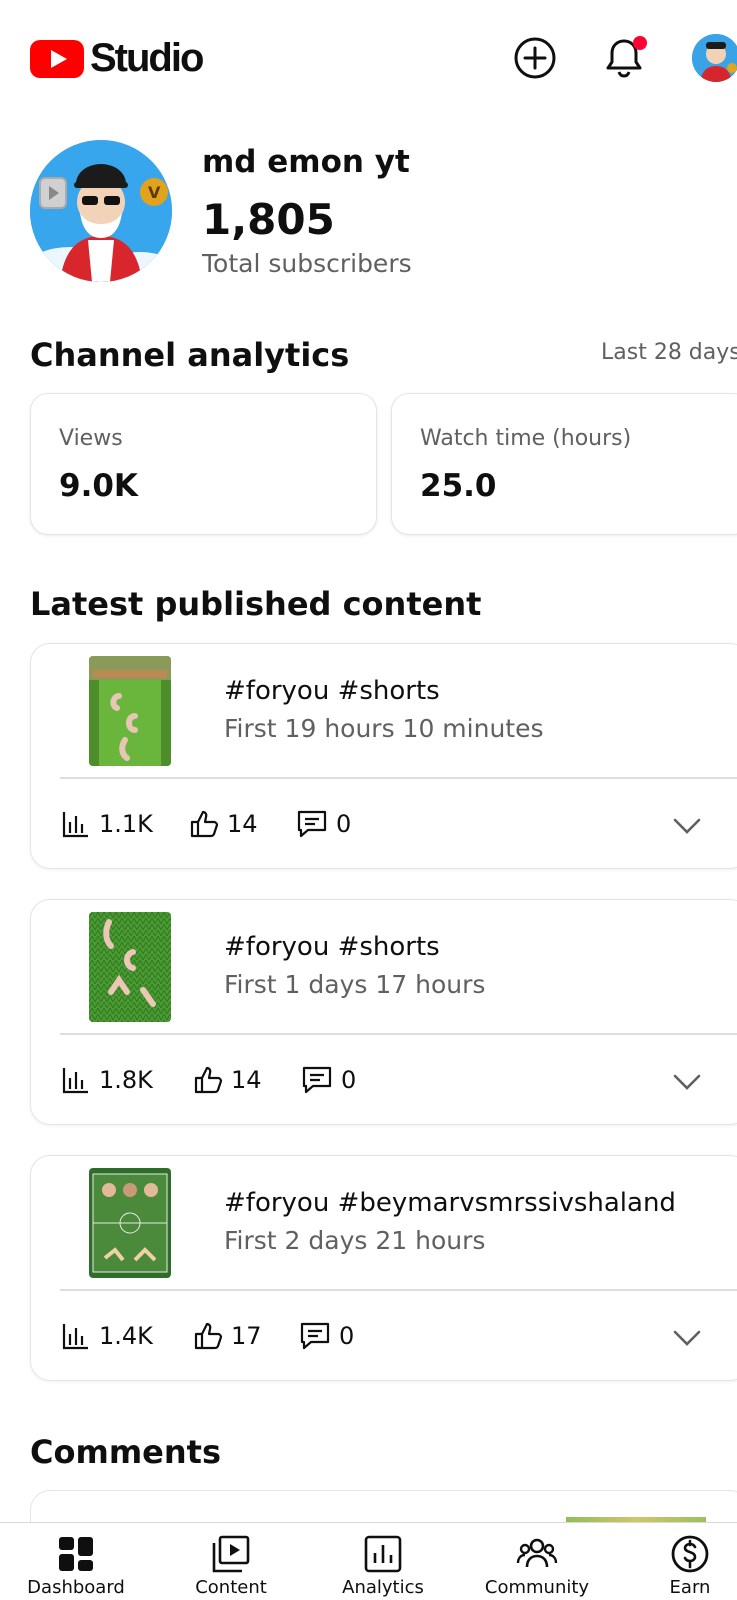 The width and height of the screenshot is (737, 1600). Describe the element at coordinates (383, 1554) in the screenshot. I see `analytics-icon` at that location.